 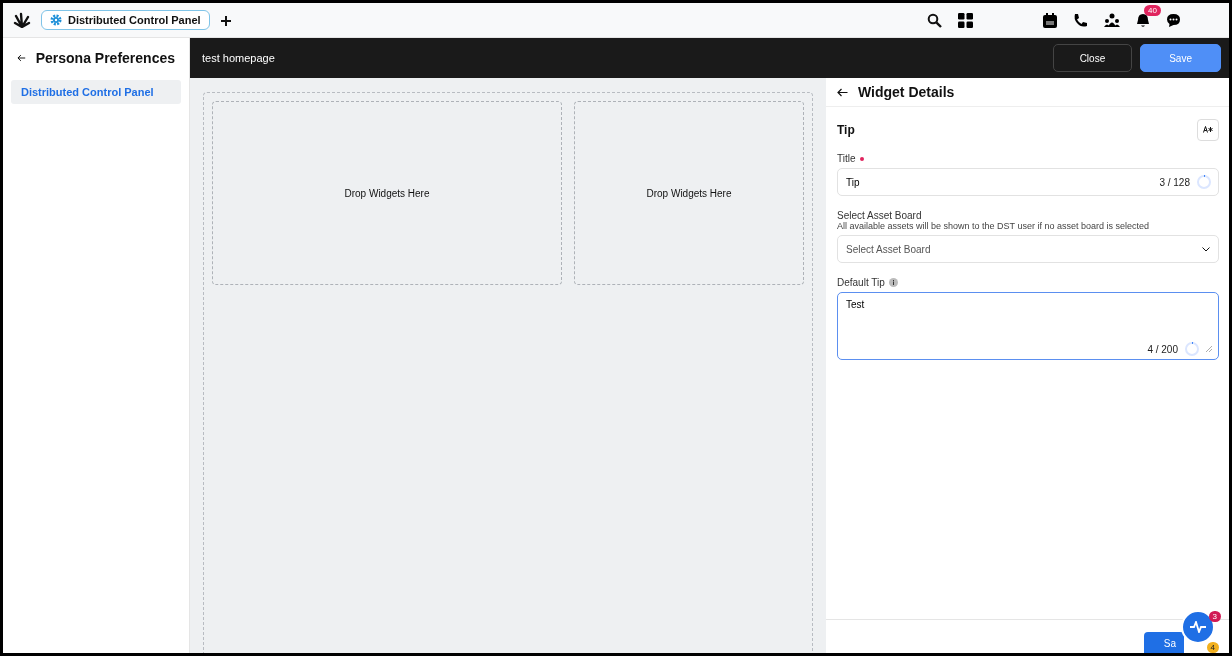 What do you see at coordinates (1080, 20) in the screenshot?
I see `phone-icon` at bounding box center [1080, 20].